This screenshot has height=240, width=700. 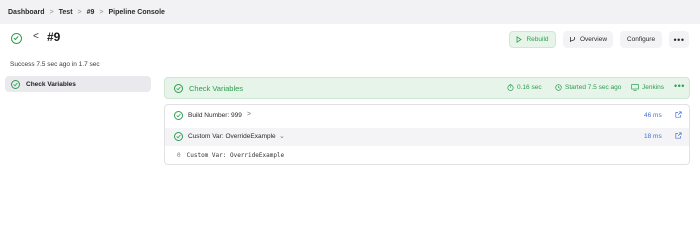 I want to click on configure-button: Configure, so click(x=641, y=39).